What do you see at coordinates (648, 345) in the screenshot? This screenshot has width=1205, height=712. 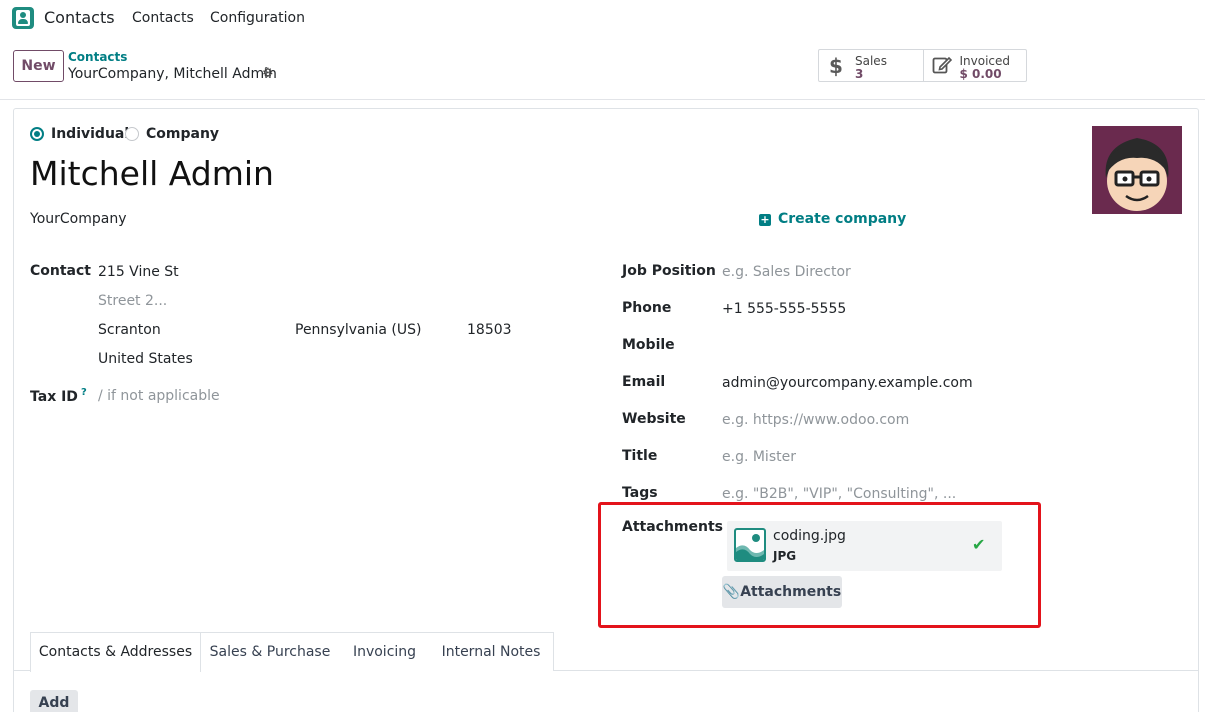 I see `mobile-label: Mobile` at bounding box center [648, 345].